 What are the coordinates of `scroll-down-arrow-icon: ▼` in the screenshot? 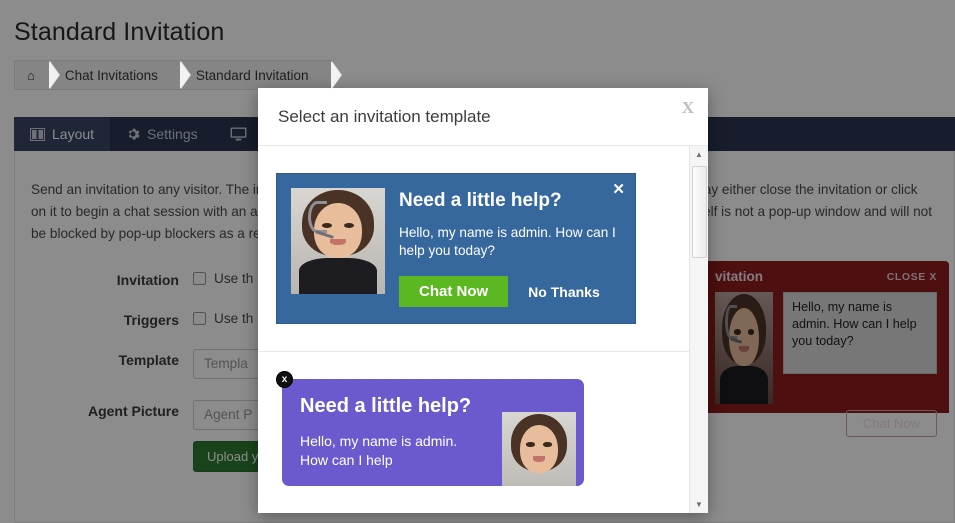 It's located at (699, 504).